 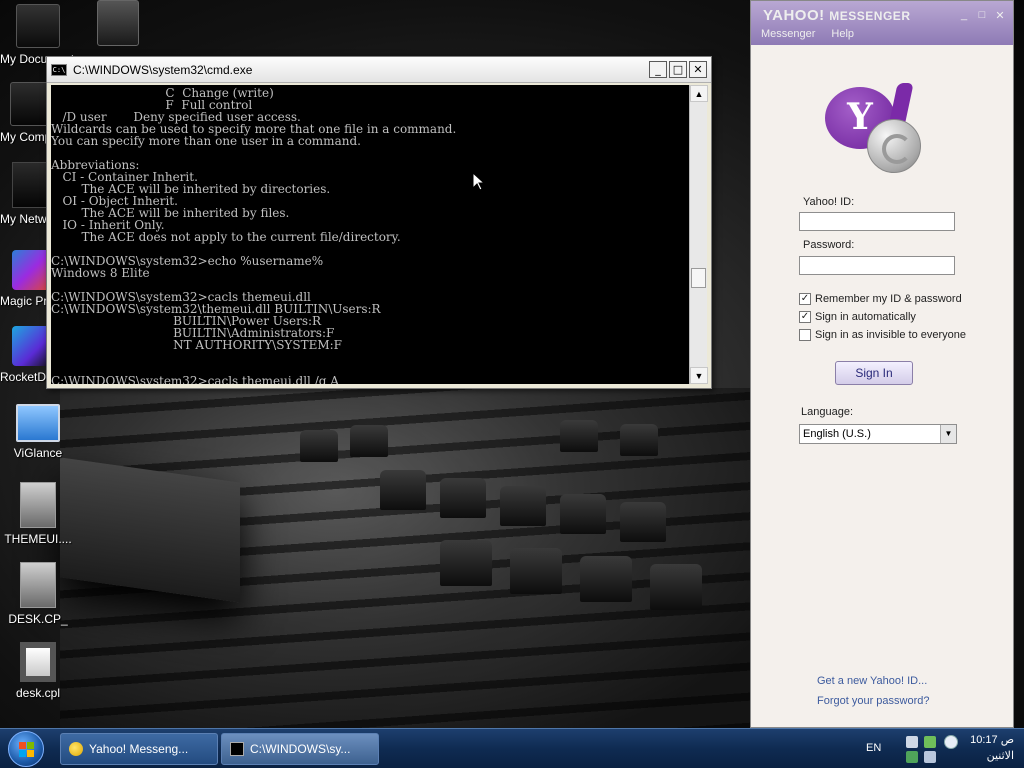 What do you see at coordinates (1000, 756) in the screenshot?
I see `clock-day: الاثنين` at bounding box center [1000, 756].